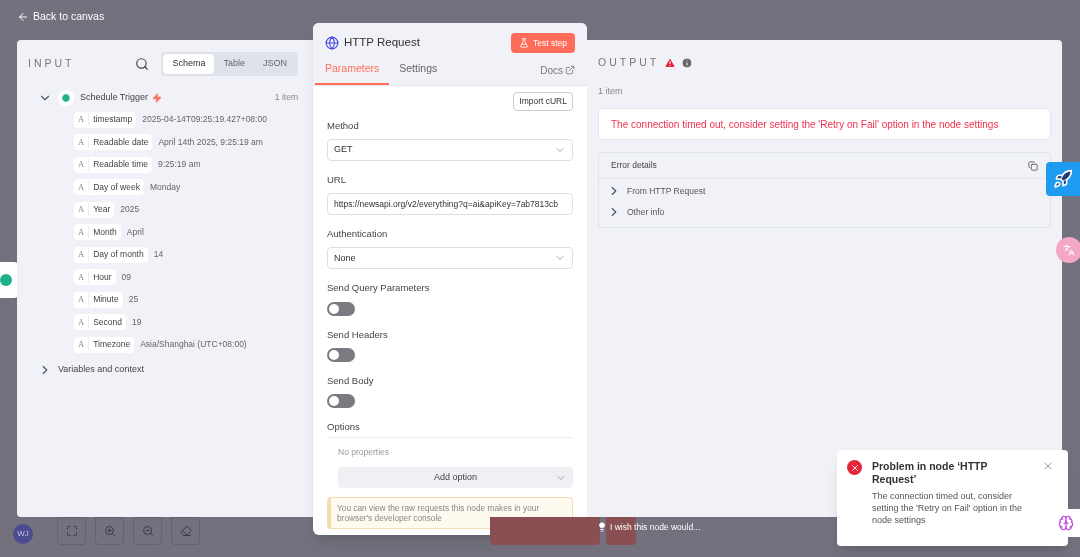 This screenshot has width=1080, height=557. Describe the element at coordinates (275, 64) in the screenshot. I see `view-tab: JSON` at that location.